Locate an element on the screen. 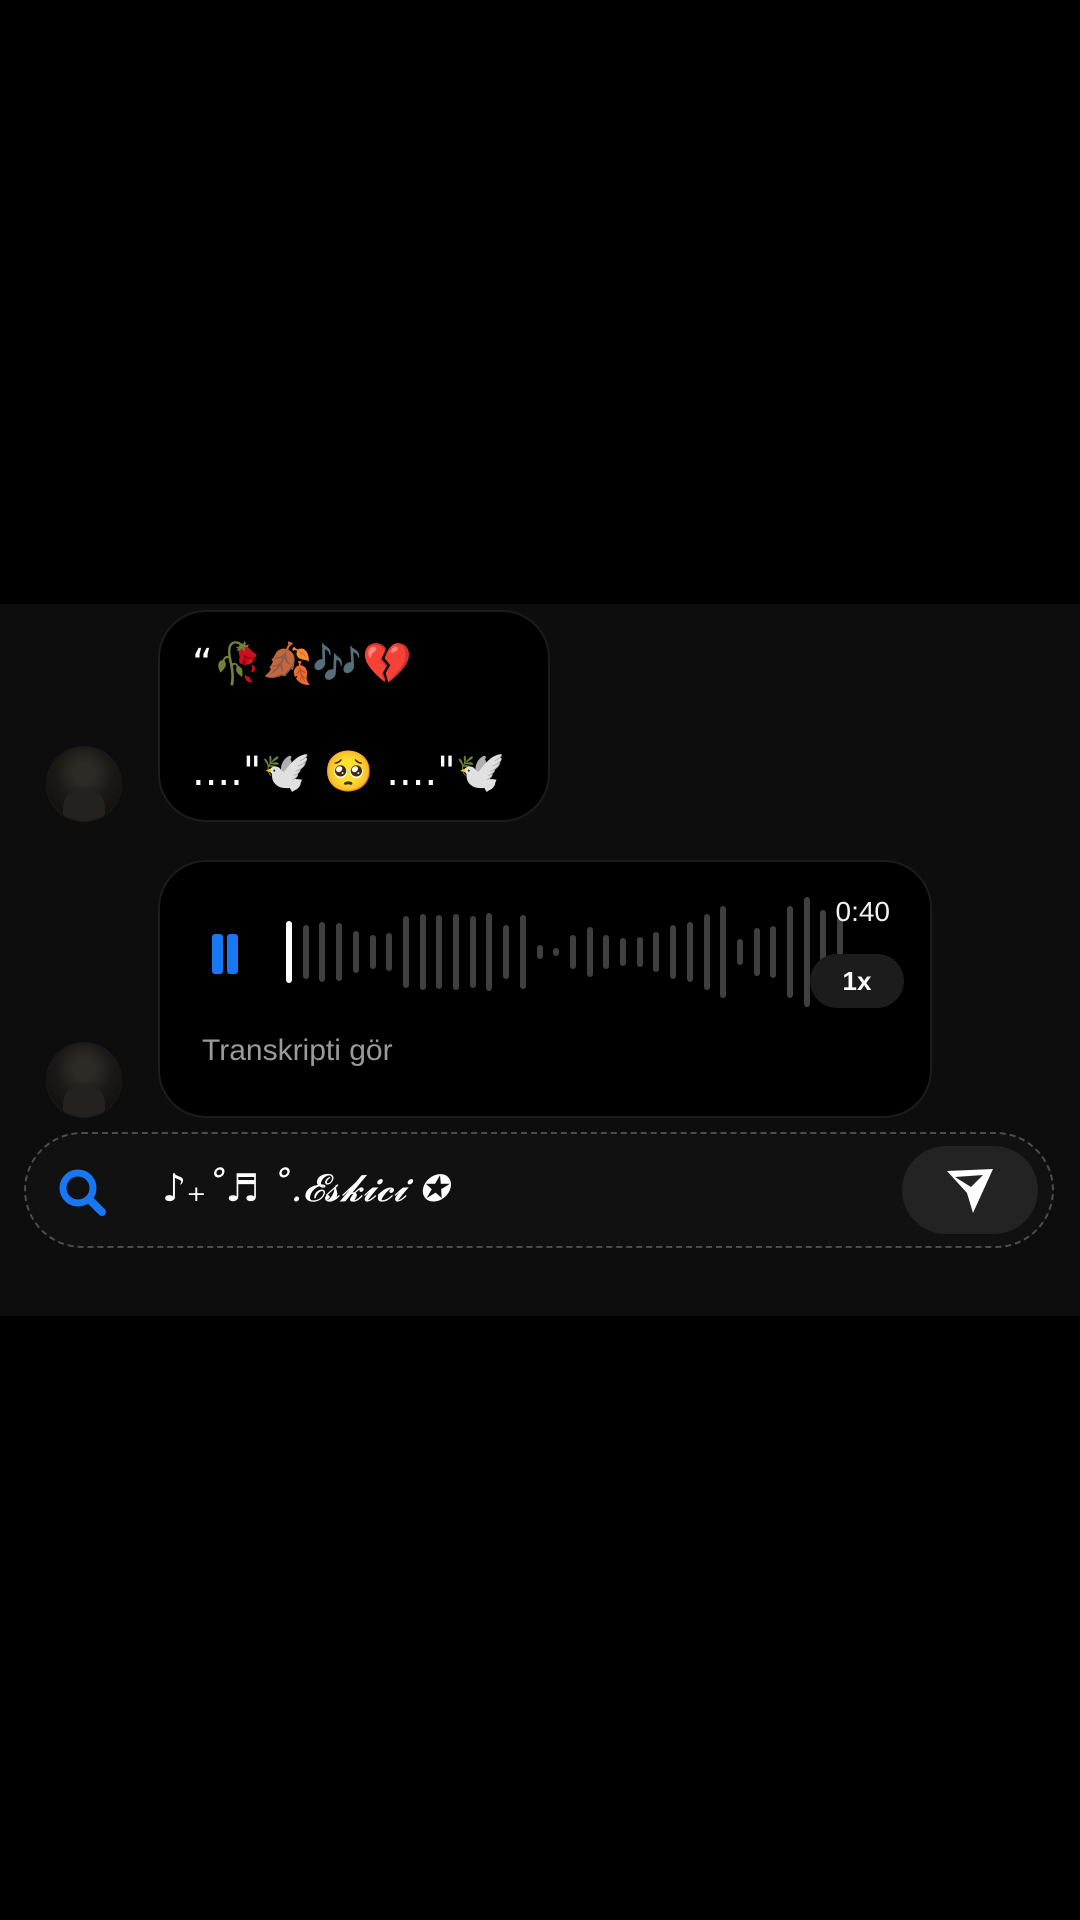  voice-message-bubble: 0:40 1x Transkripti gör is located at coordinates (545, 989).